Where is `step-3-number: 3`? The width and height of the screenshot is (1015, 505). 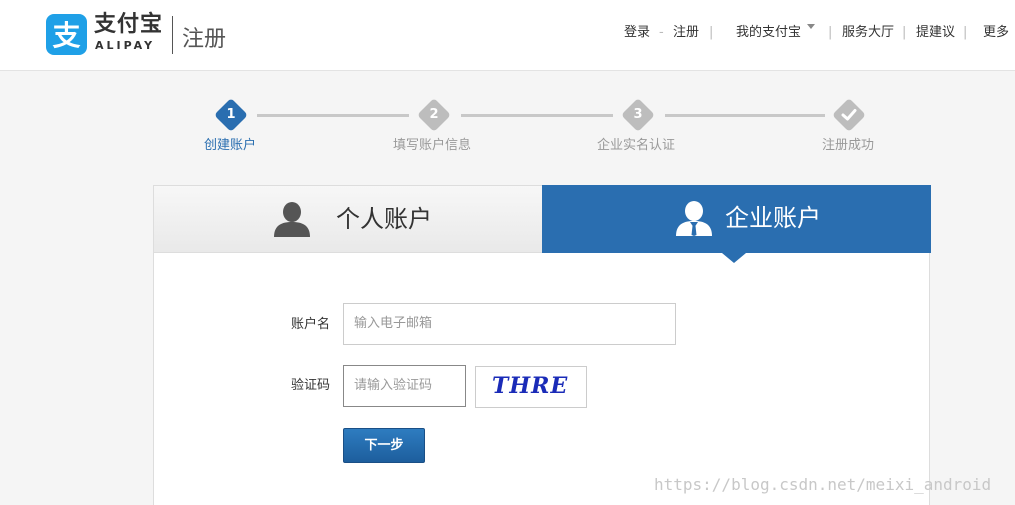 step-3-number: 3 is located at coordinates (638, 114).